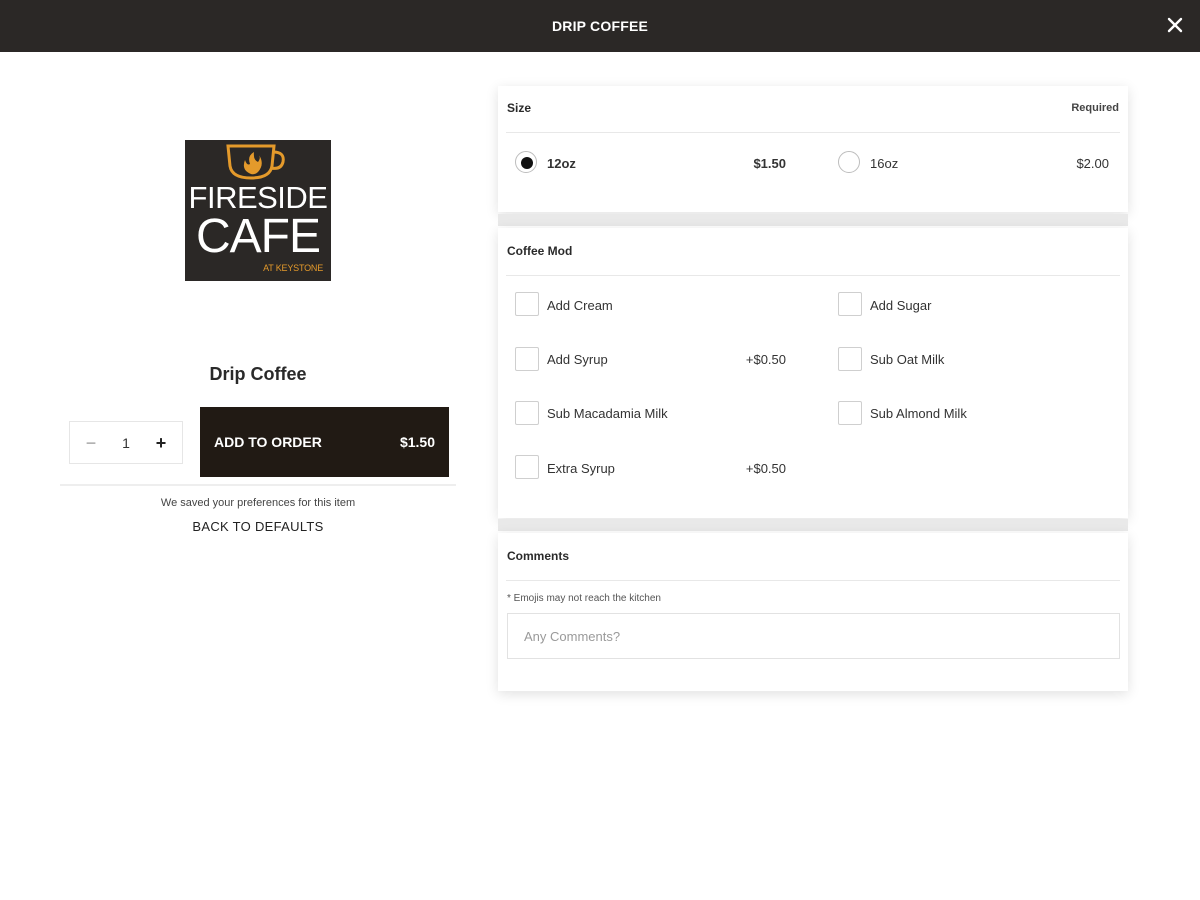 This screenshot has width=1200, height=900. What do you see at coordinates (918, 413) in the screenshot?
I see `mod-option-label: Sub Almond Milk` at bounding box center [918, 413].